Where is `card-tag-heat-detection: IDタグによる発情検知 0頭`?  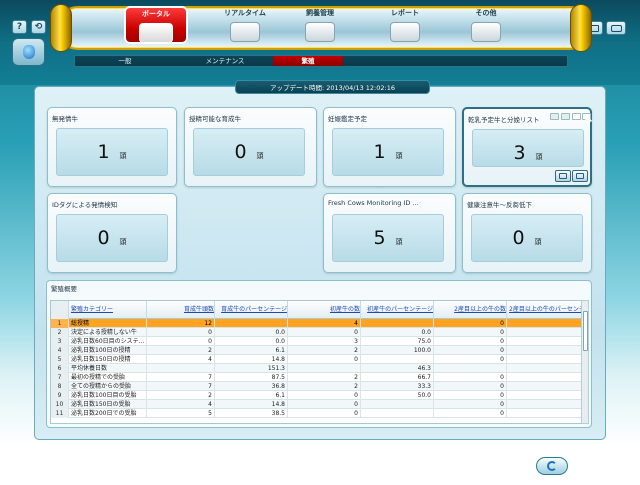 card-tag-heat-detection: IDタグによる発情検知 0頭 is located at coordinates (112, 233).